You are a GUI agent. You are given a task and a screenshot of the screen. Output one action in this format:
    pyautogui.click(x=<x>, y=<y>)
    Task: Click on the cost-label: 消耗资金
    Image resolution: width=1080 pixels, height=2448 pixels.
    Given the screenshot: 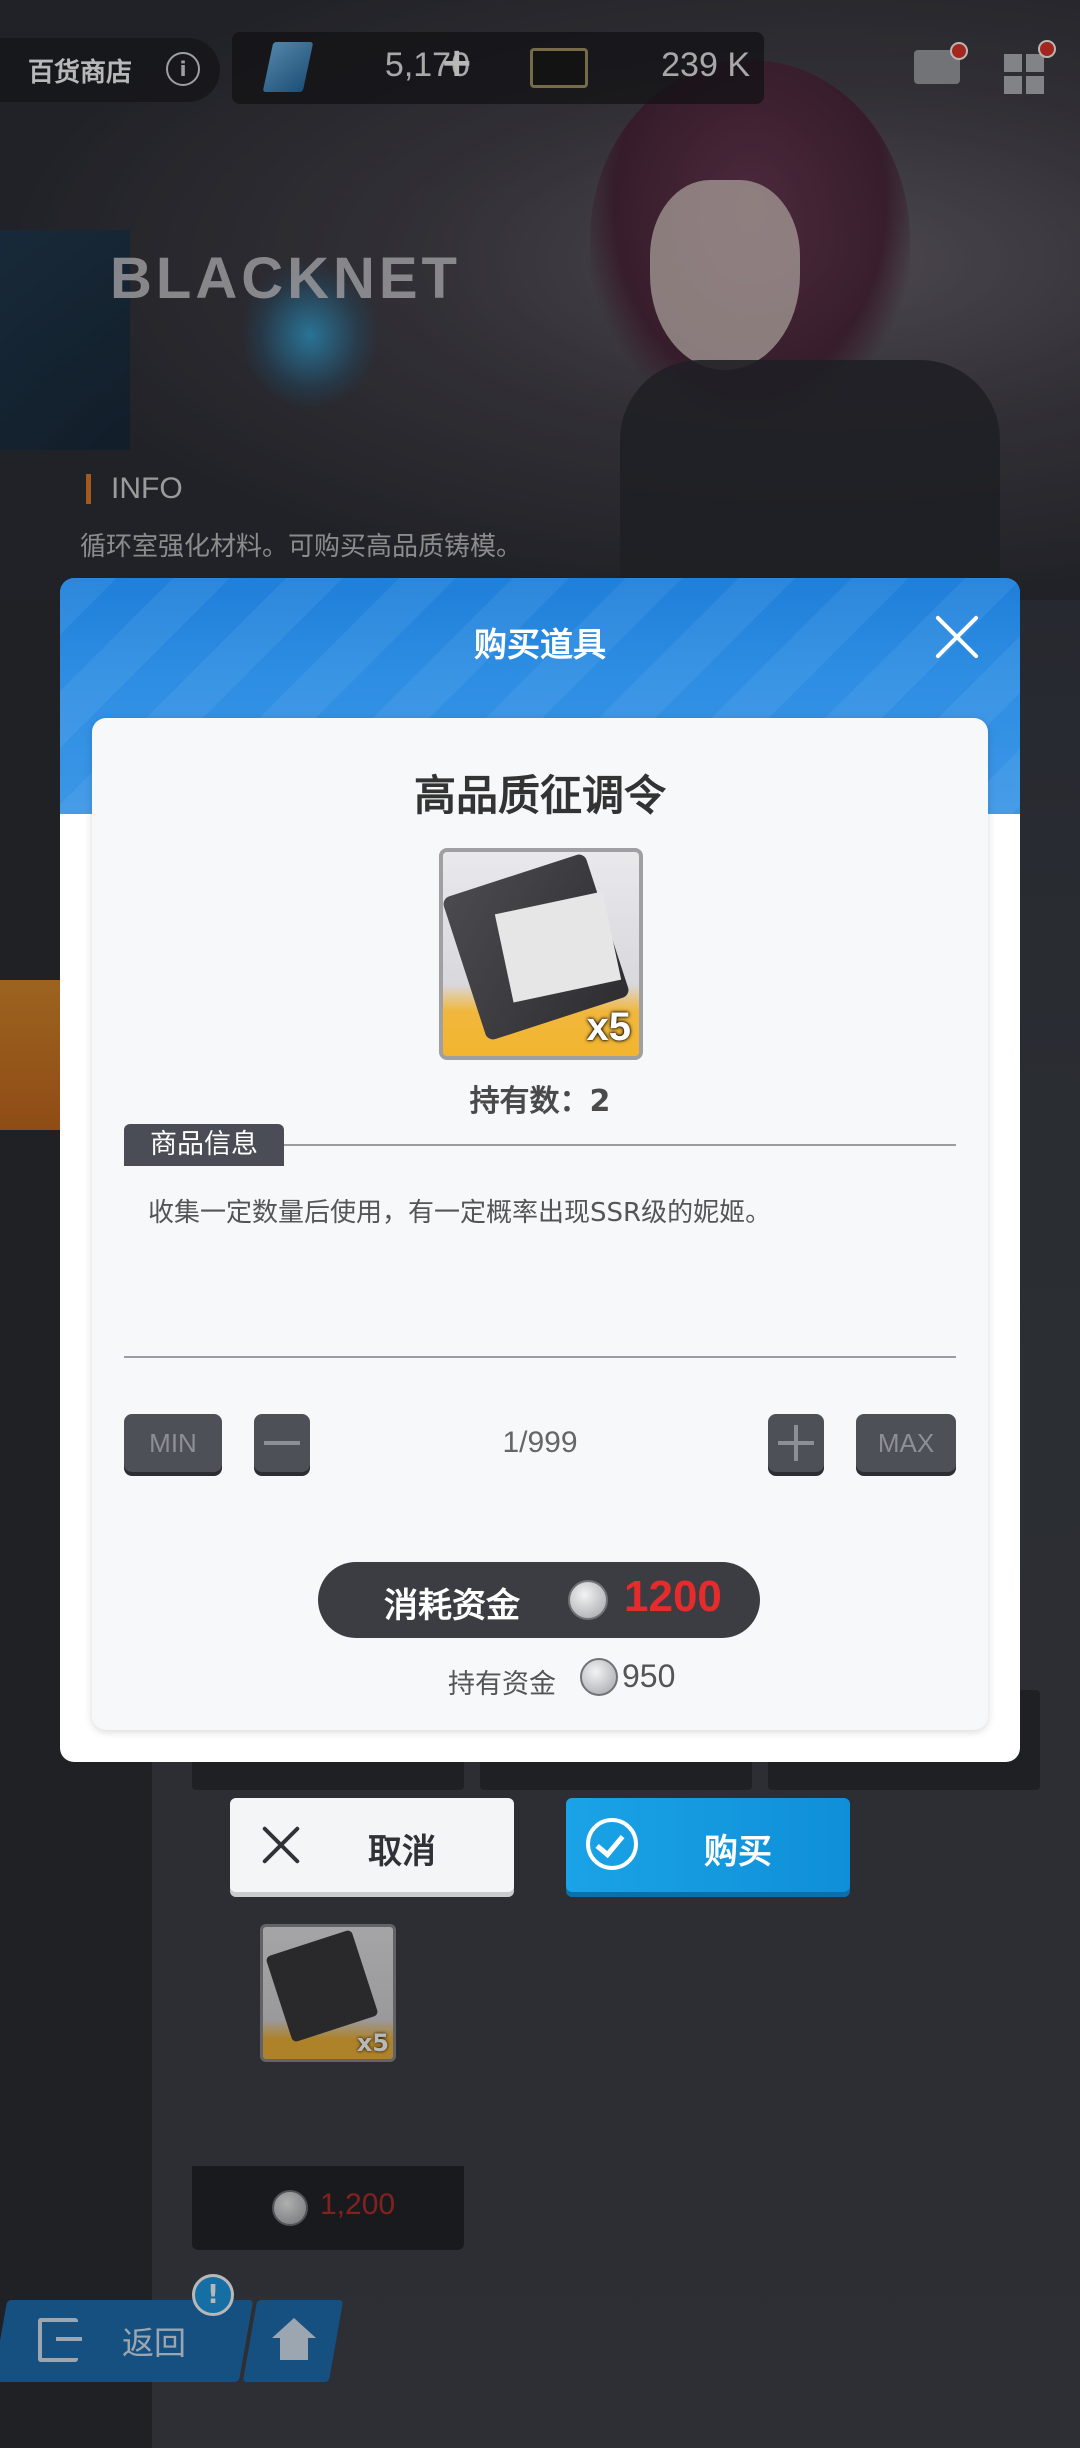 What is the action you would take?
    pyautogui.click(x=452, y=1606)
    